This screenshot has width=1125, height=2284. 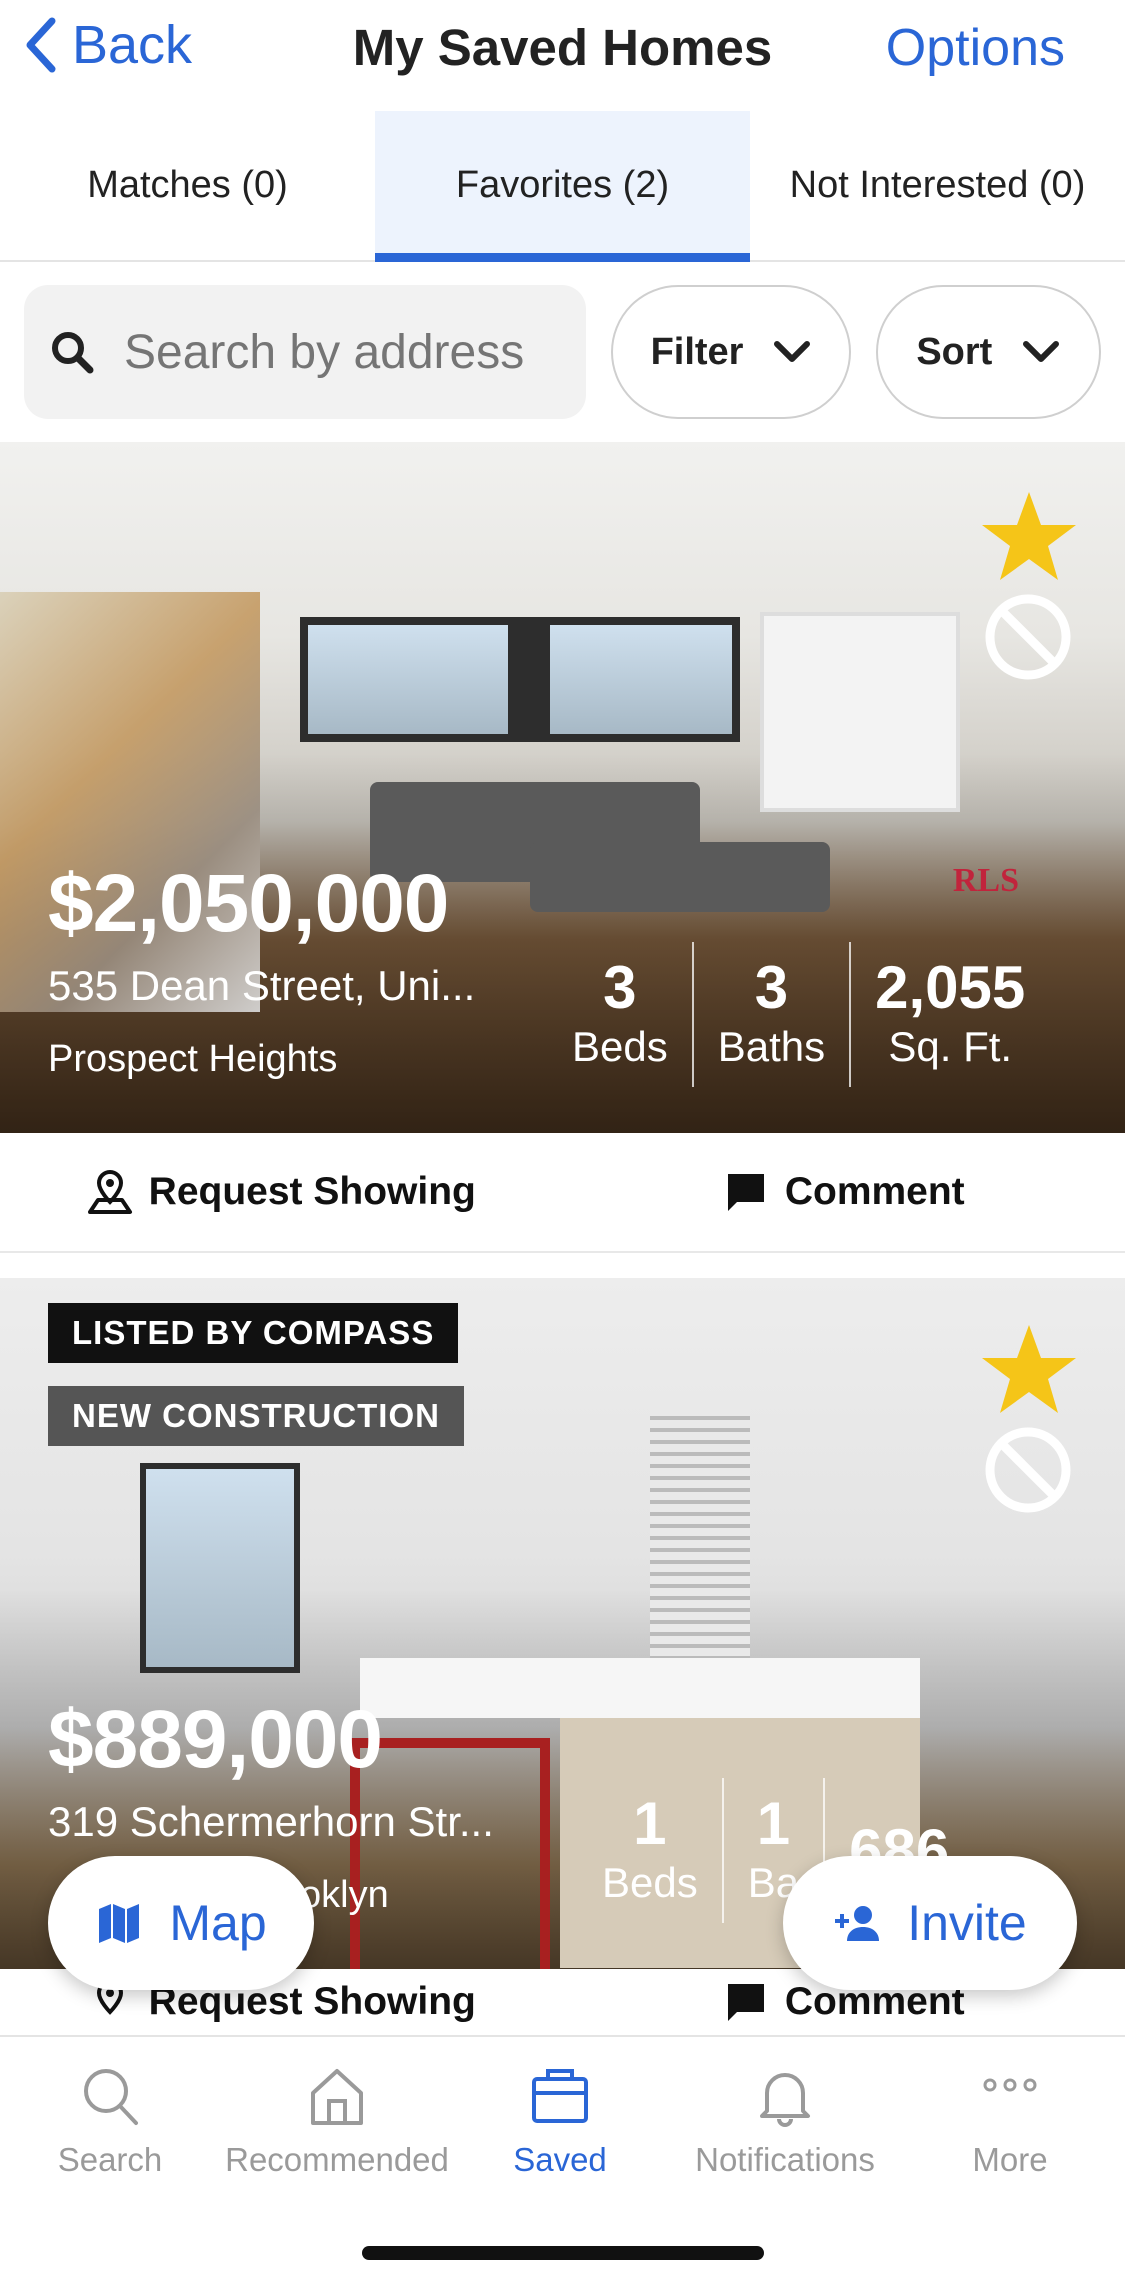 I want to click on wall-art, so click(x=700, y=1533).